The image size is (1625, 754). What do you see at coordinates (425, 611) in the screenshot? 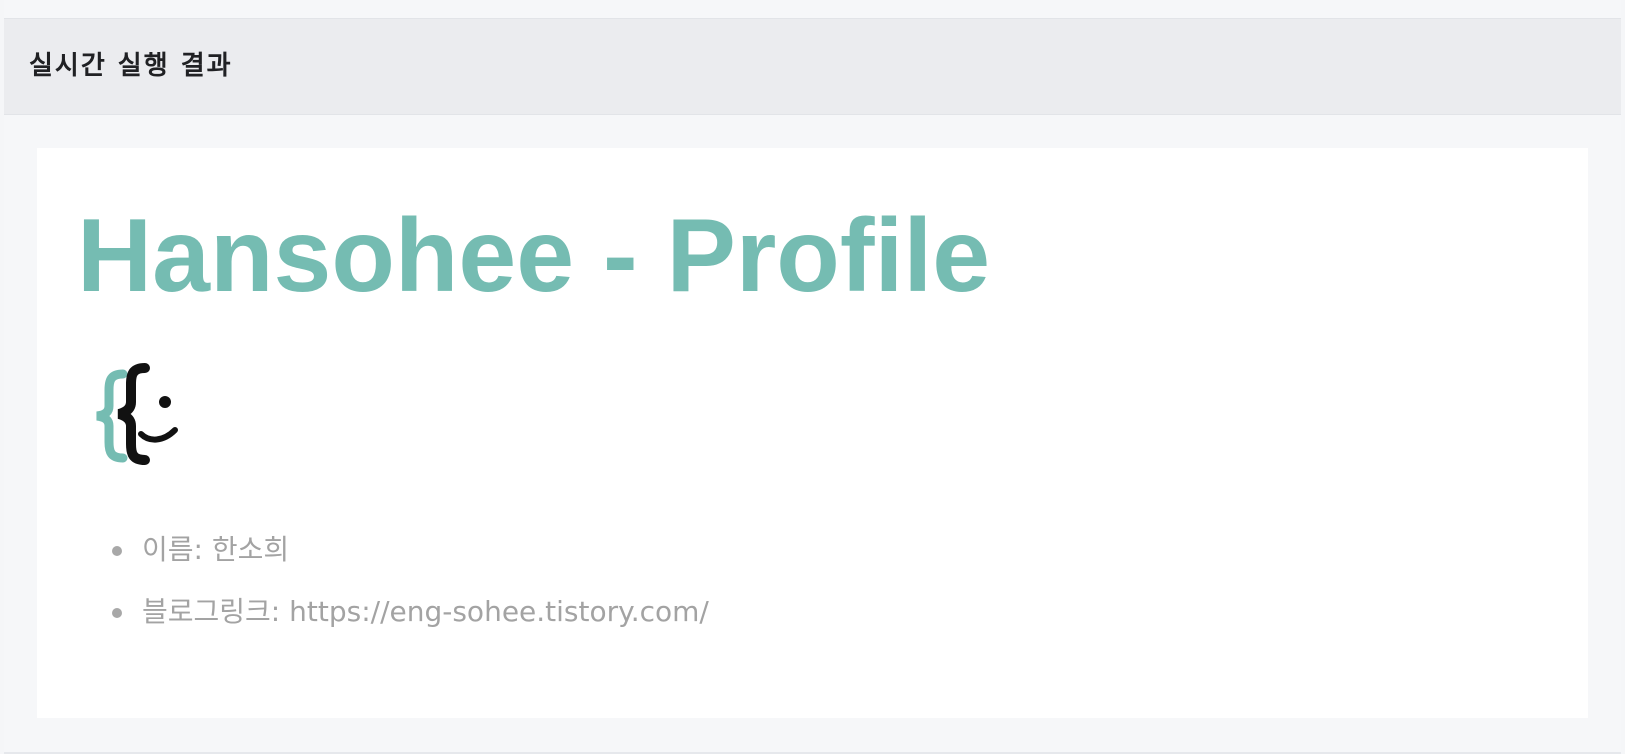
I see `blog-link-text: 블로그링크: https://eng-sohee.tistory.com/` at bounding box center [425, 611].